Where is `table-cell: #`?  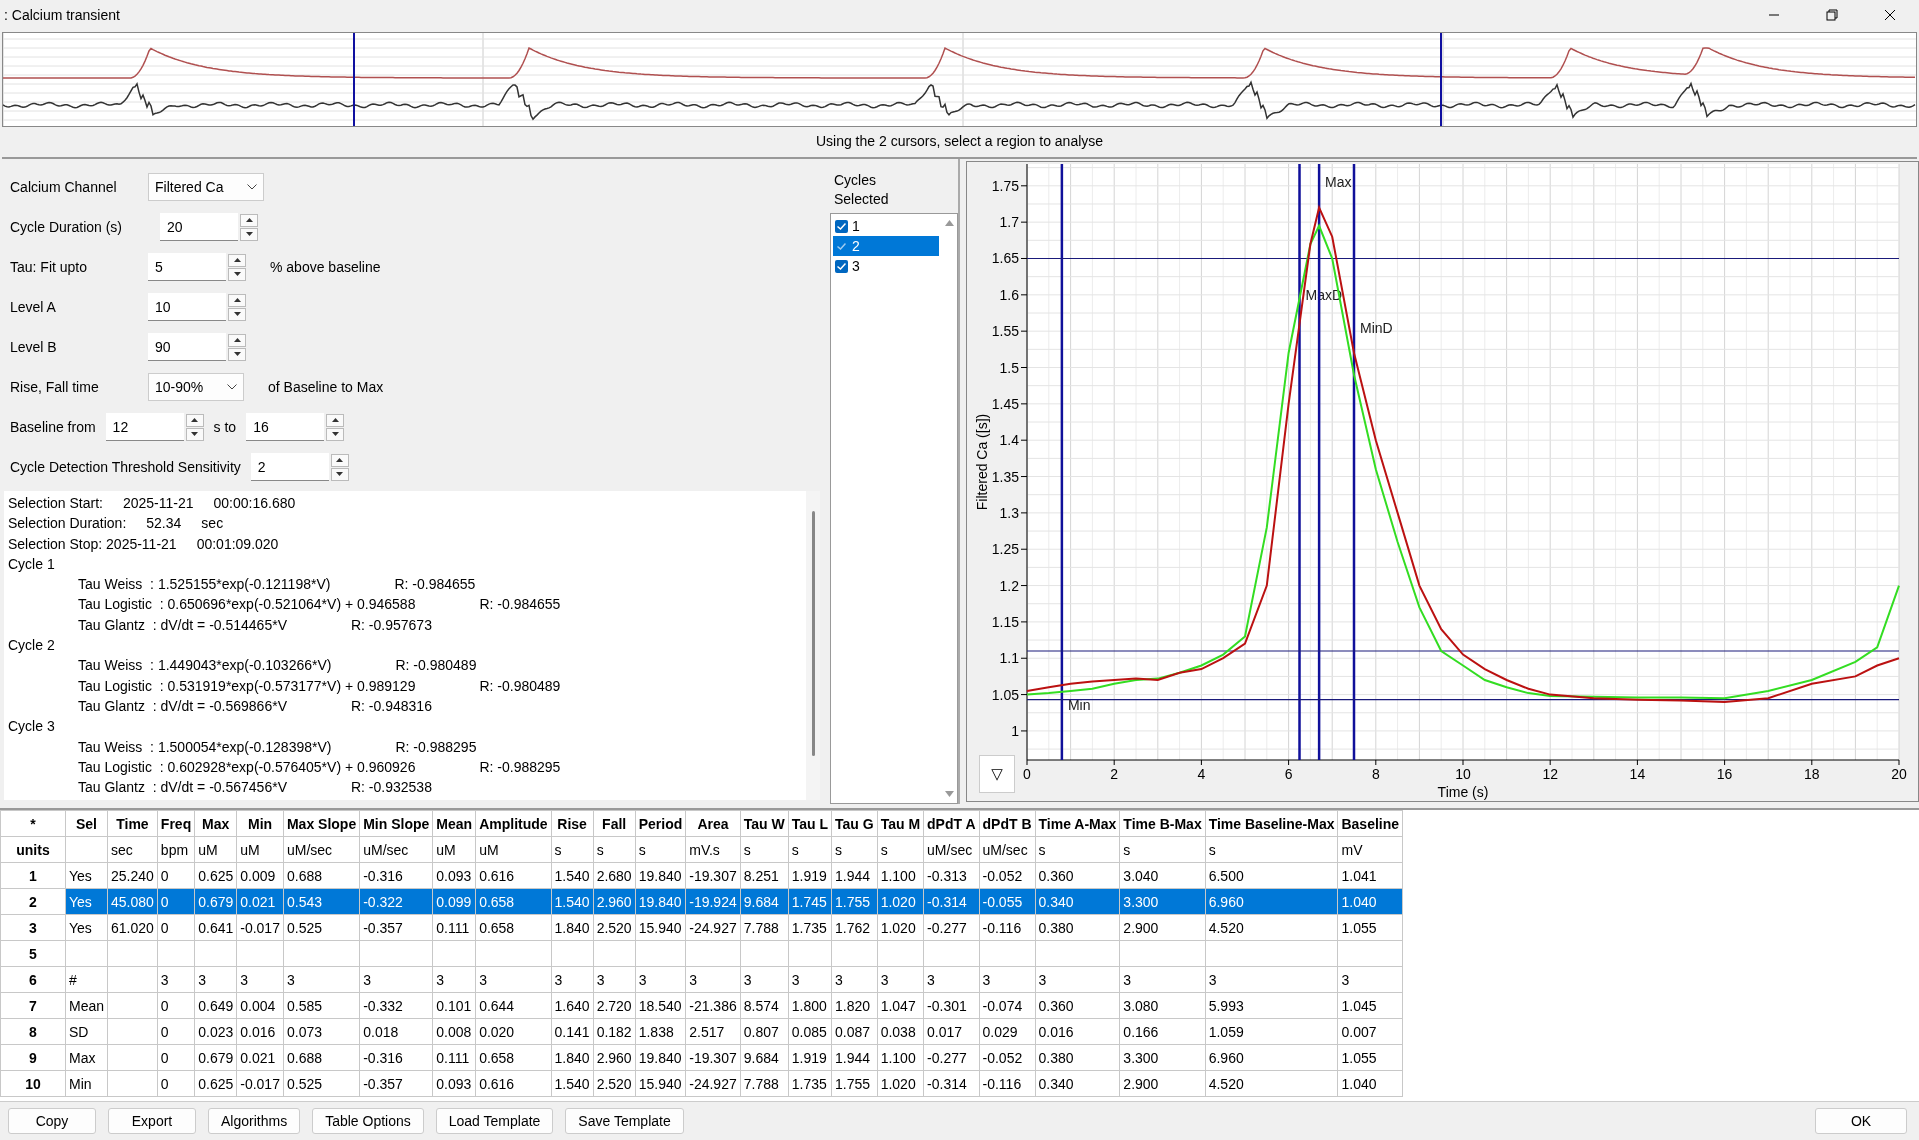 table-cell: # is located at coordinates (86, 979).